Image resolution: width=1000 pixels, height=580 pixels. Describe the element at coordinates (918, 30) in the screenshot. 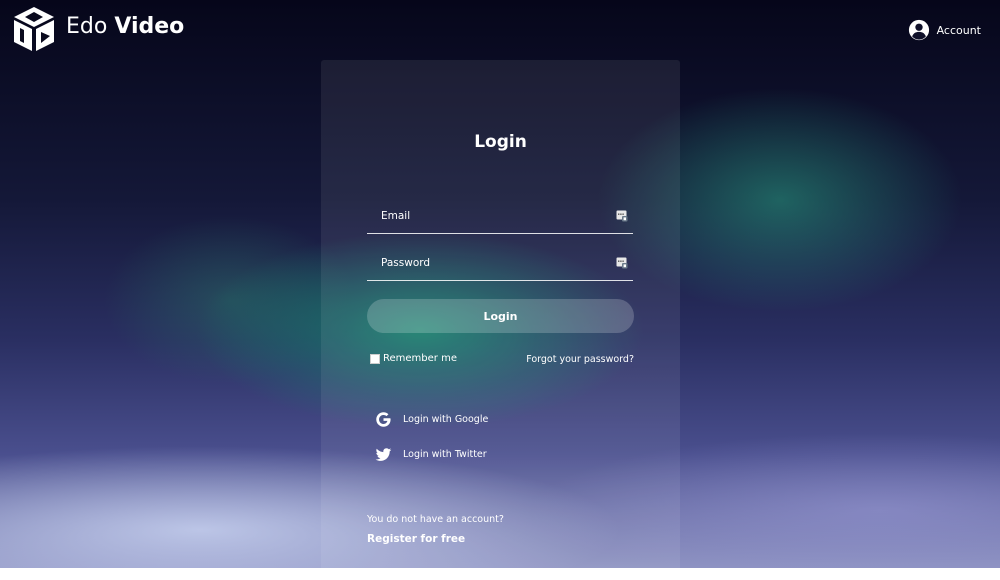

I see `user-circle-icon` at that location.